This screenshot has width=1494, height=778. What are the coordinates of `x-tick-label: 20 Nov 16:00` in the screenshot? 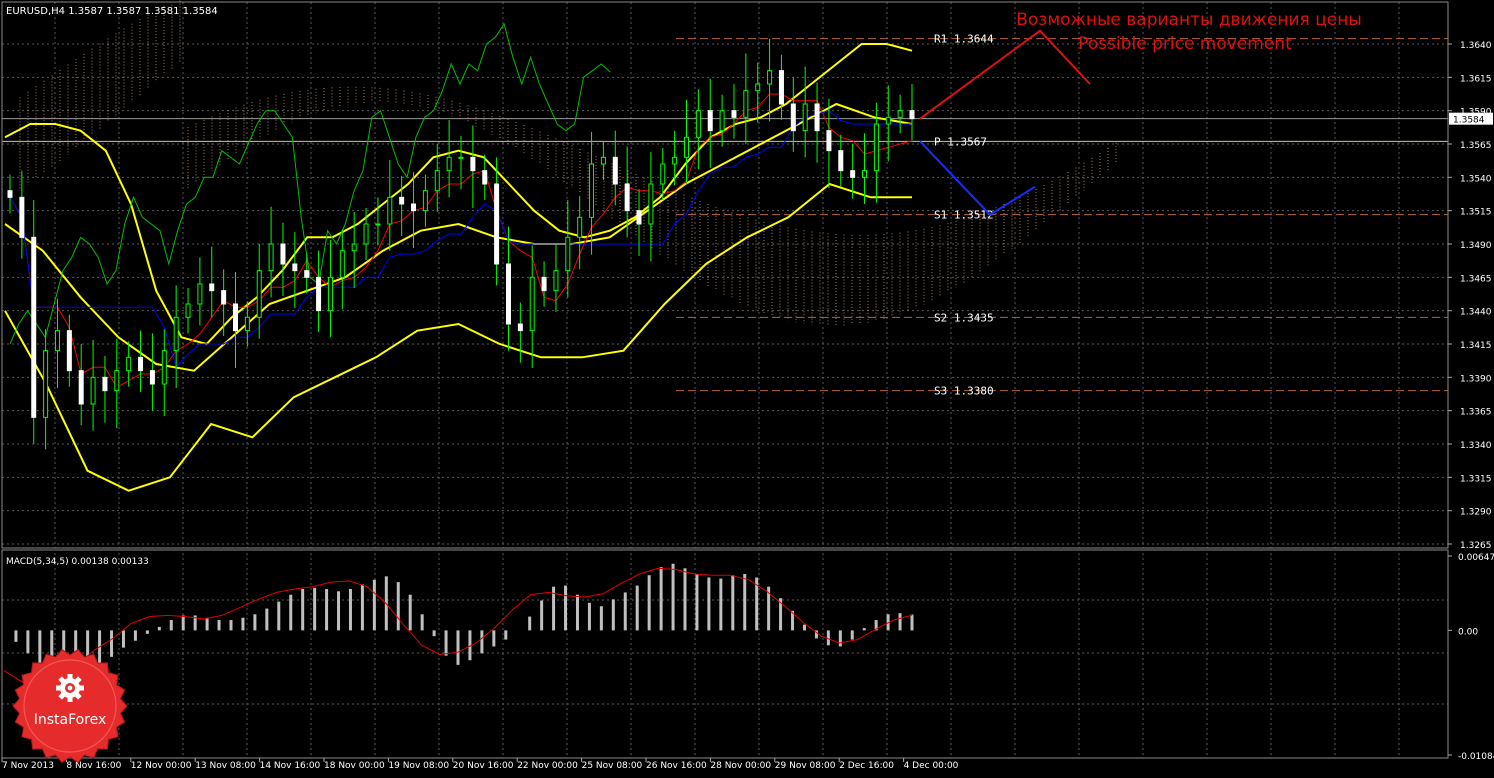 It's located at (483, 766).